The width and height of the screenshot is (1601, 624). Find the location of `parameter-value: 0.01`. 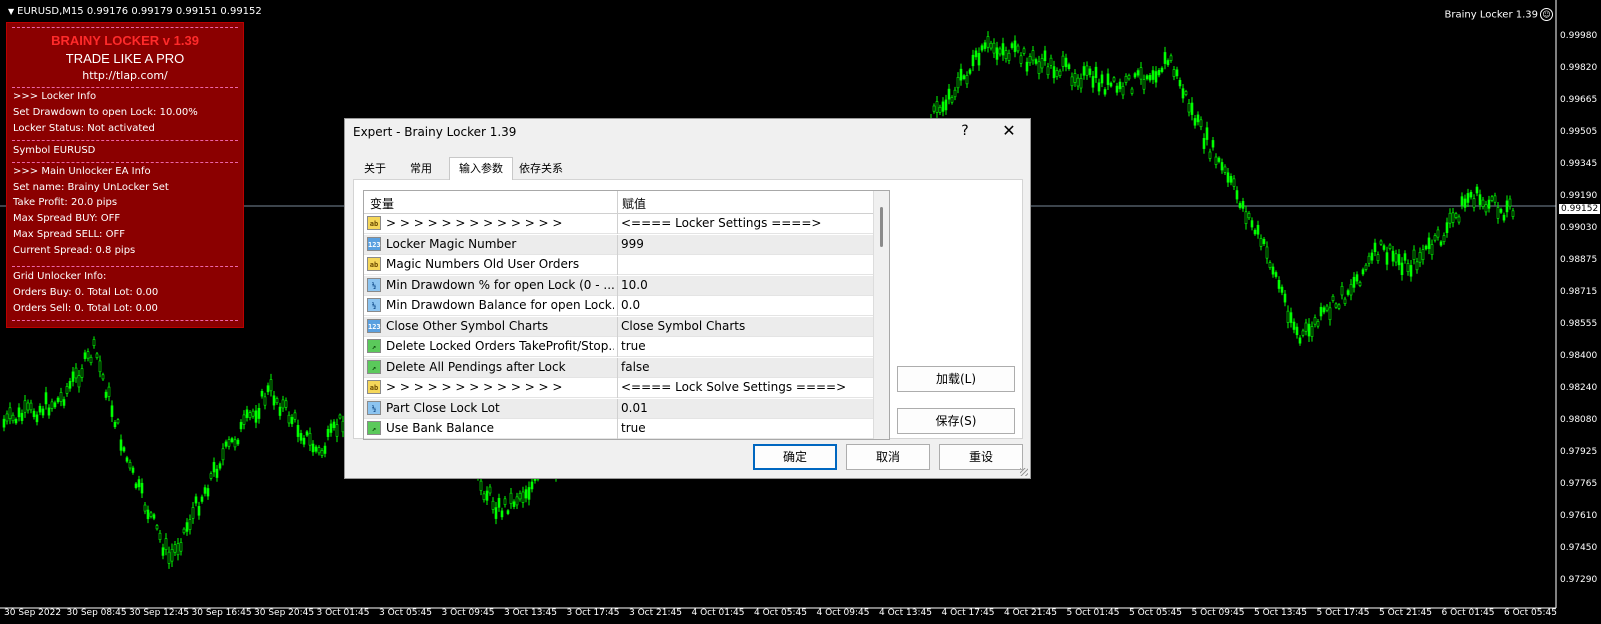

parameter-value: 0.01 is located at coordinates (634, 408).